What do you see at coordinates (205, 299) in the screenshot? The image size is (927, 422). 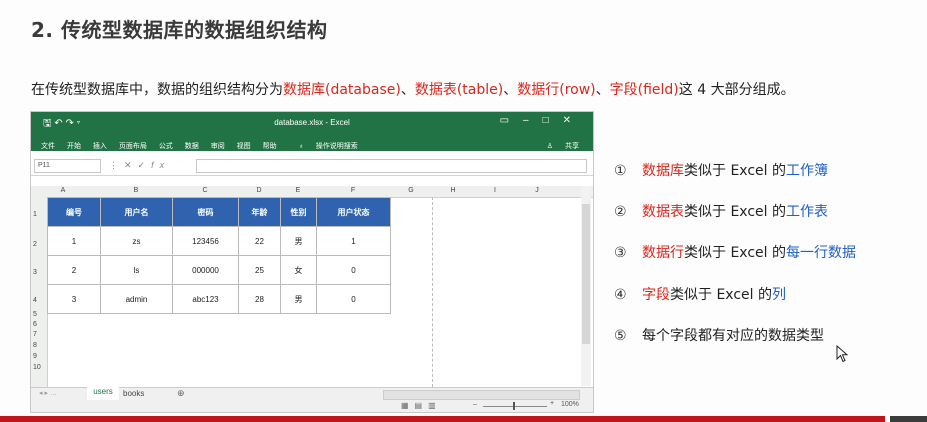 I see `cell: abc123` at bounding box center [205, 299].